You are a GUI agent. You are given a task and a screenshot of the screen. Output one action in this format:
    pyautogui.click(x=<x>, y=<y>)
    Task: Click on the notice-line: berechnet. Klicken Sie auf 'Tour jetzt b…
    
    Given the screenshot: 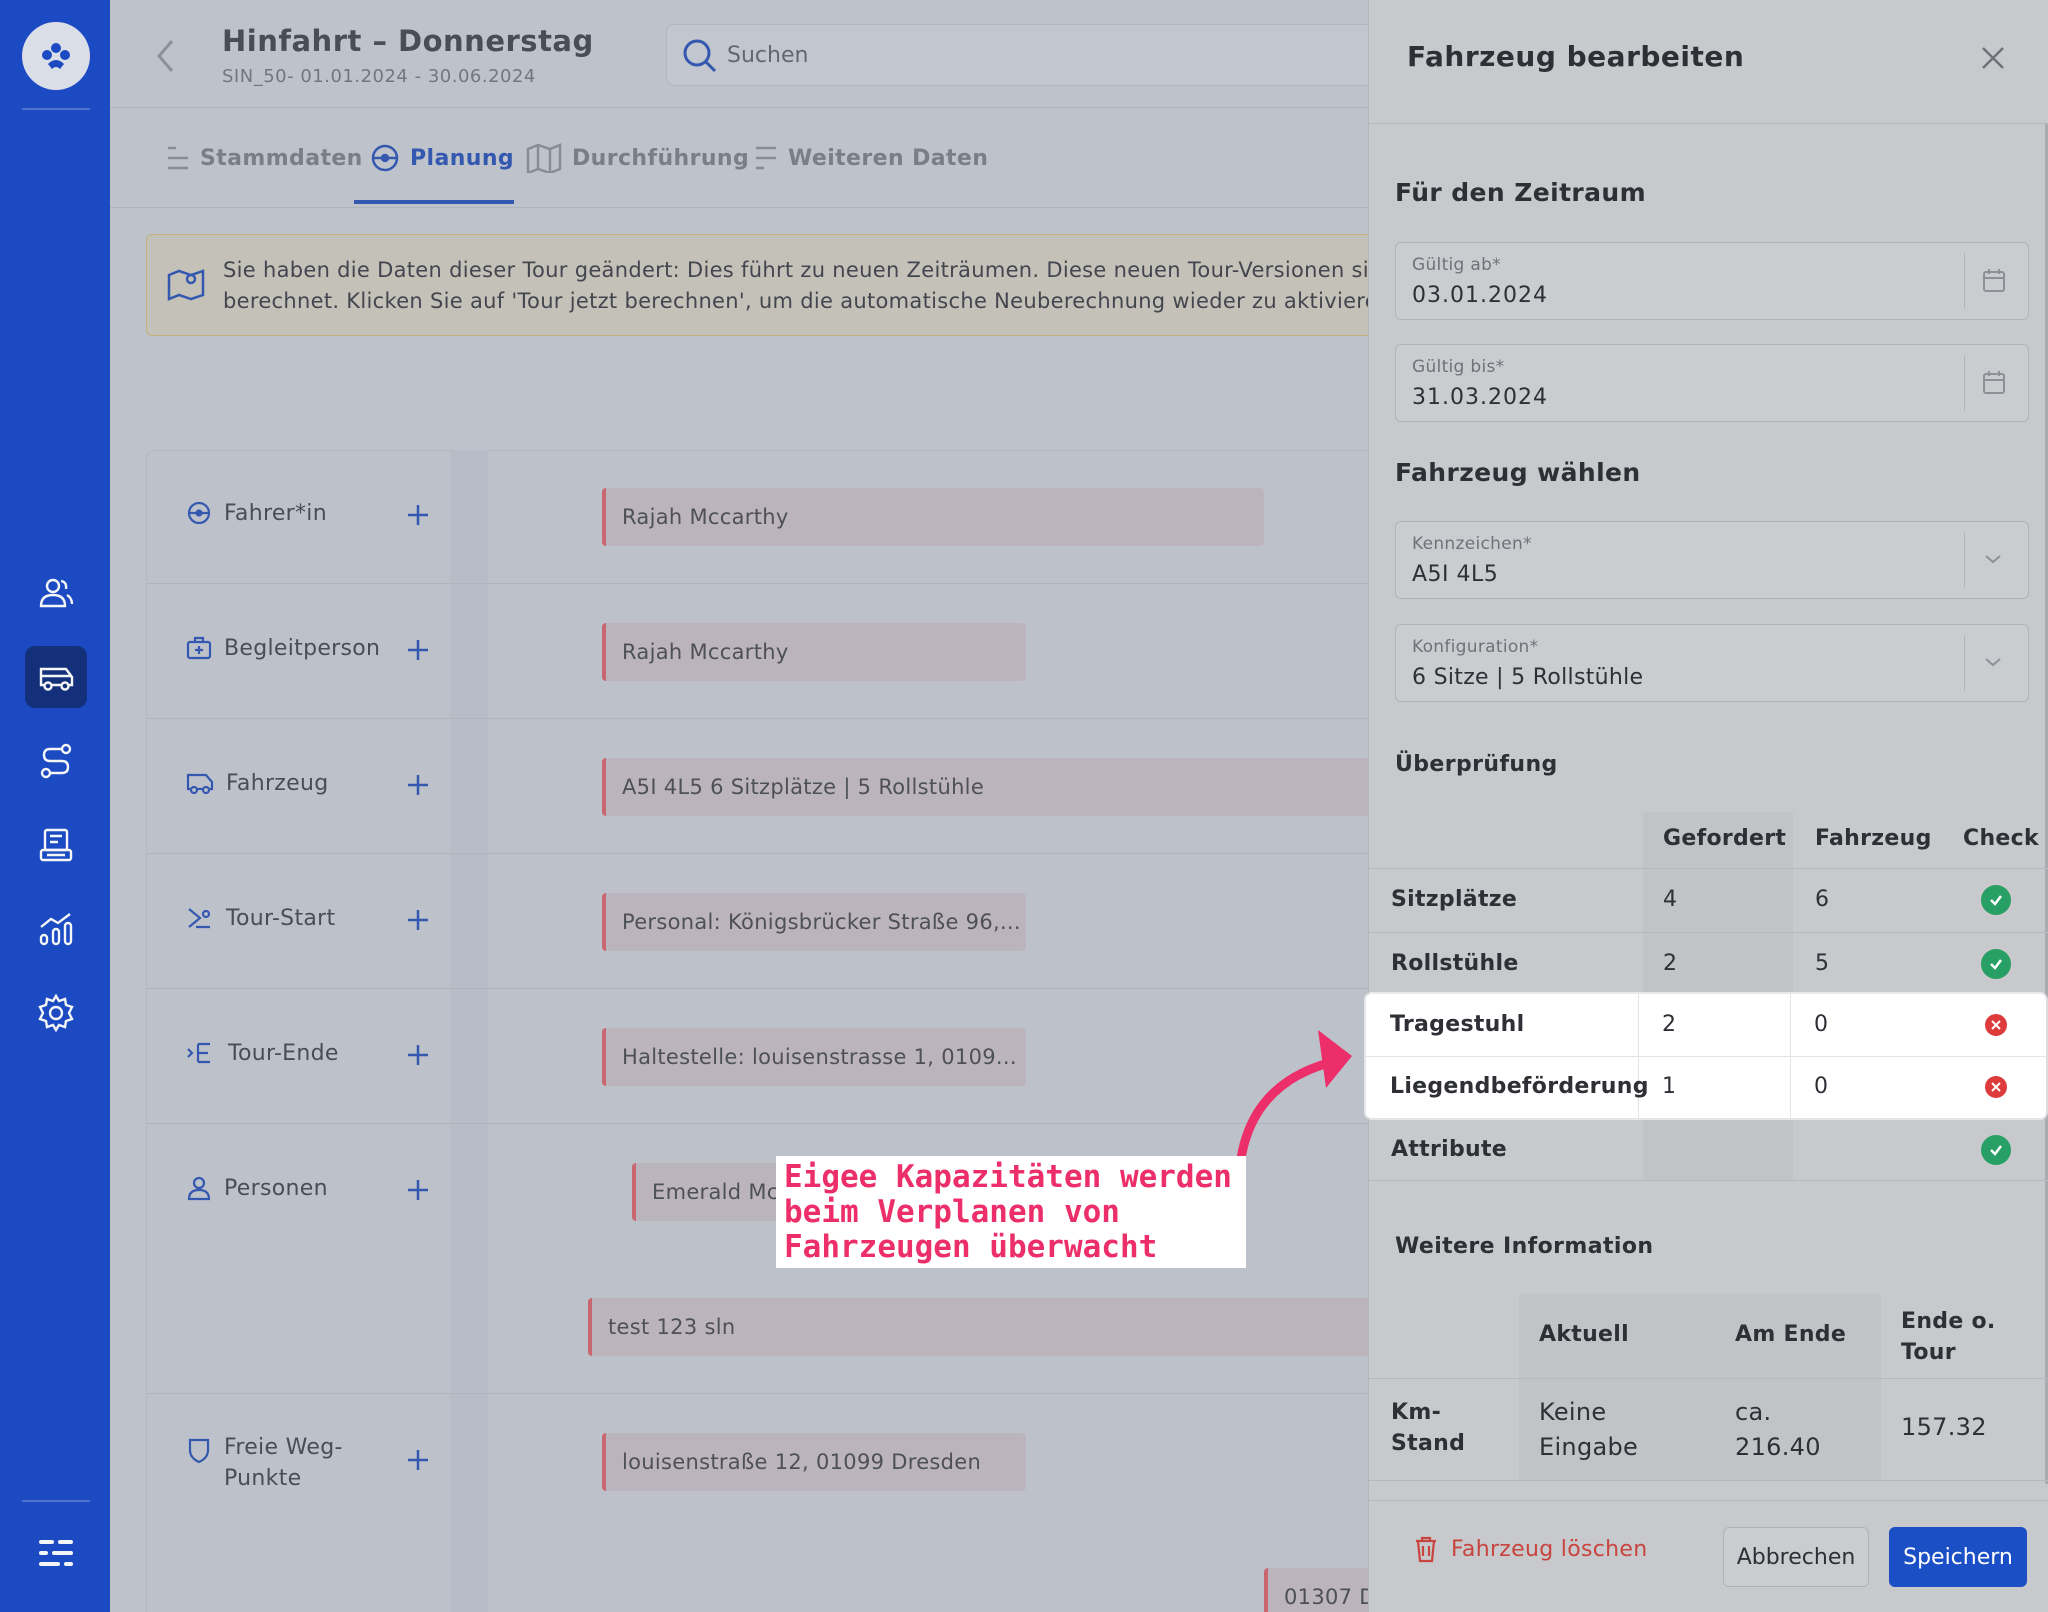 What is the action you would take?
    pyautogui.click(x=795, y=301)
    